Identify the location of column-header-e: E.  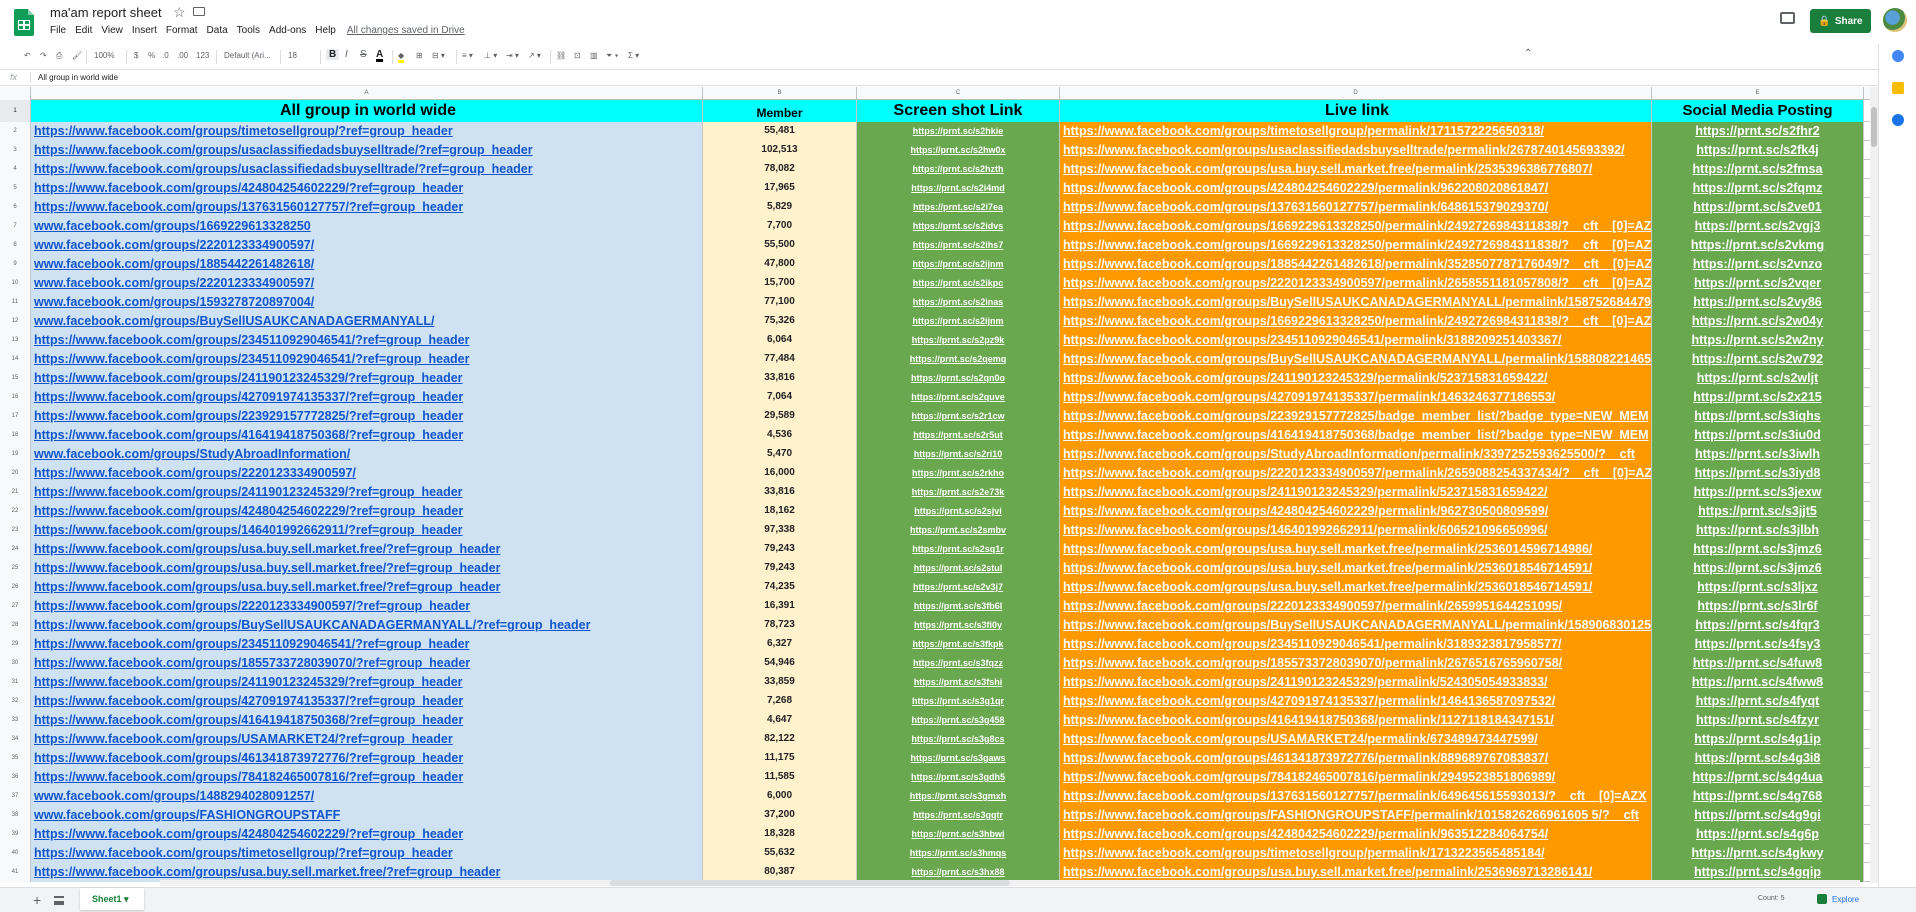
(1758, 93).